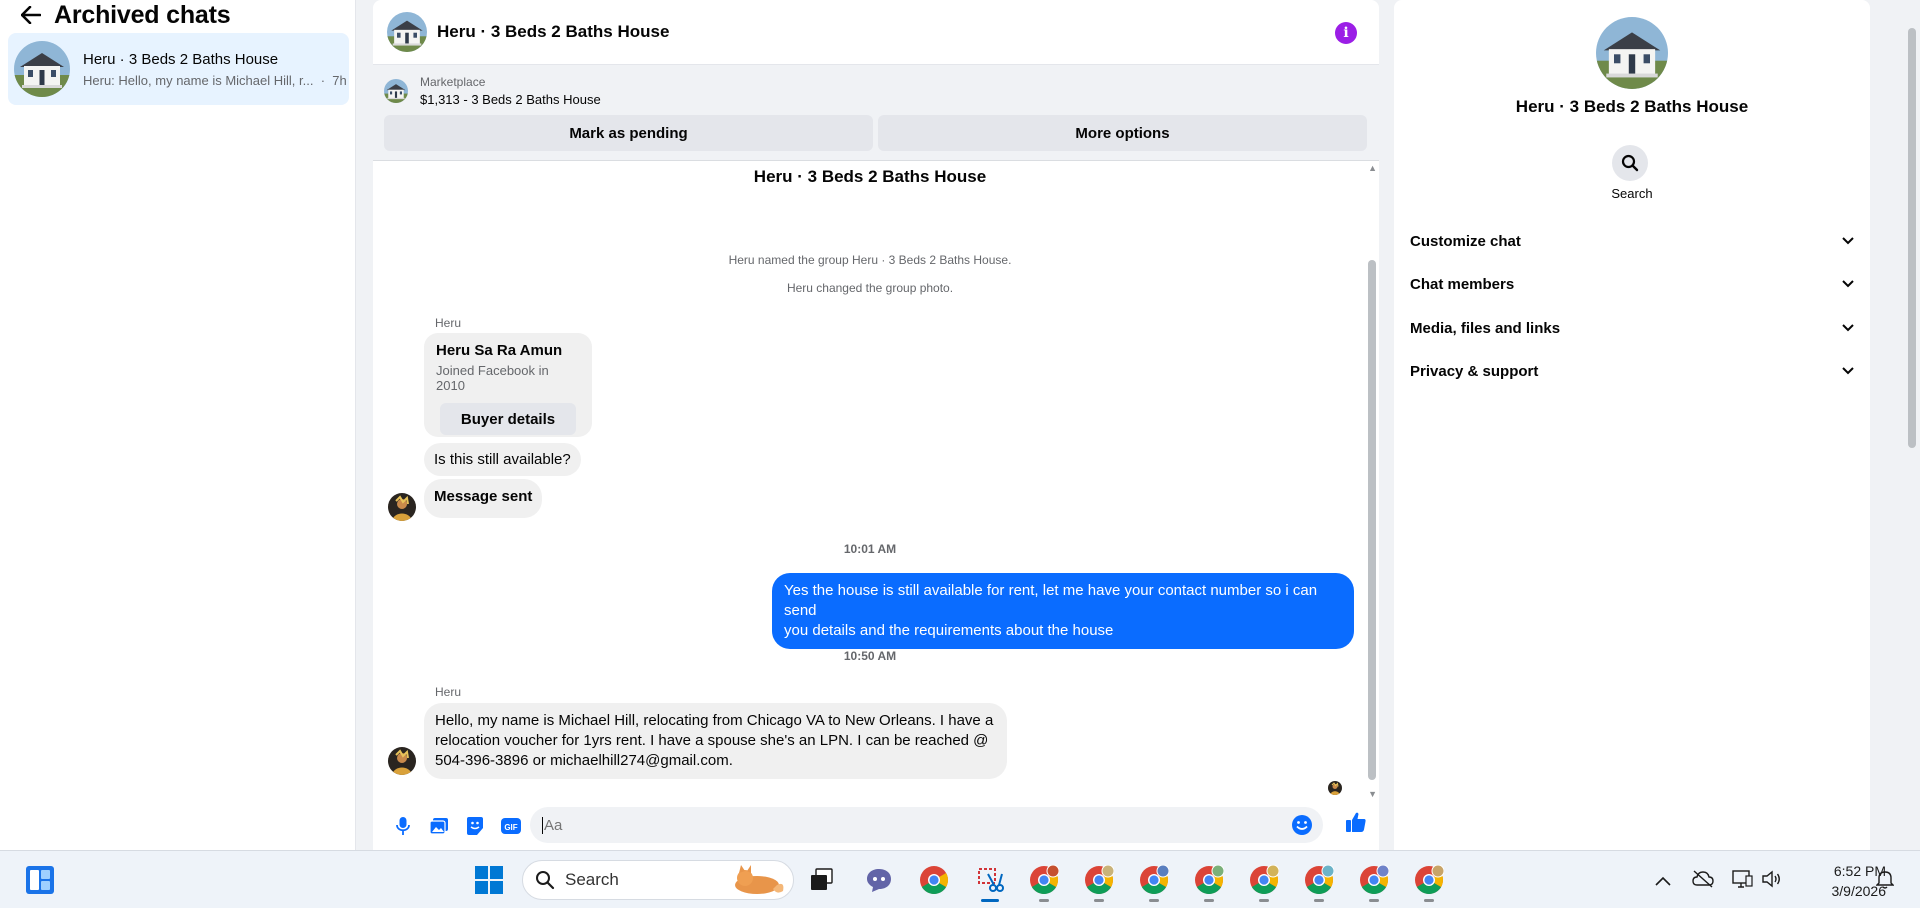 The image size is (1920, 908). What do you see at coordinates (895, 825) in the screenshot?
I see `message-text-field` at bounding box center [895, 825].